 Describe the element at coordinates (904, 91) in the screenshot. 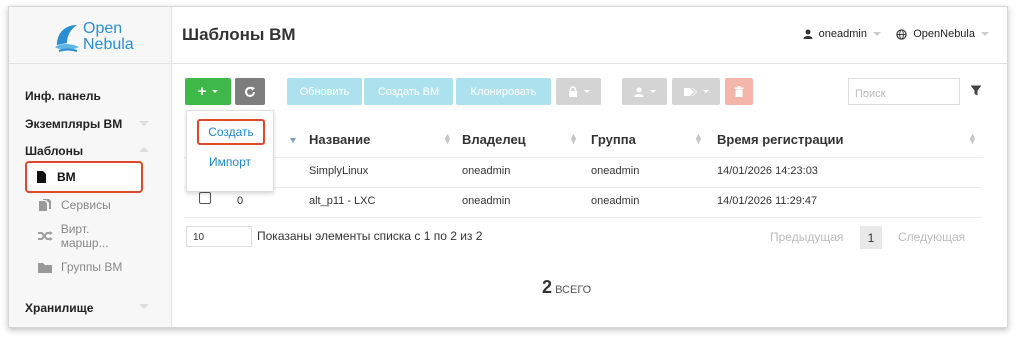

I see `search-input: Поиск` at that location.